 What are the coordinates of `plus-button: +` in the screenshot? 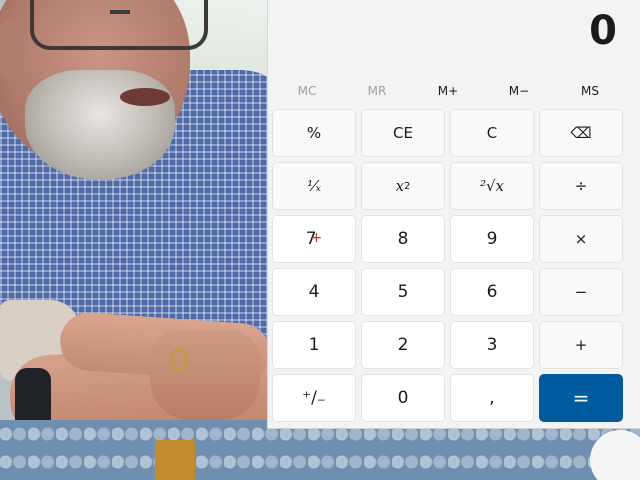 It's located at (581, 345).